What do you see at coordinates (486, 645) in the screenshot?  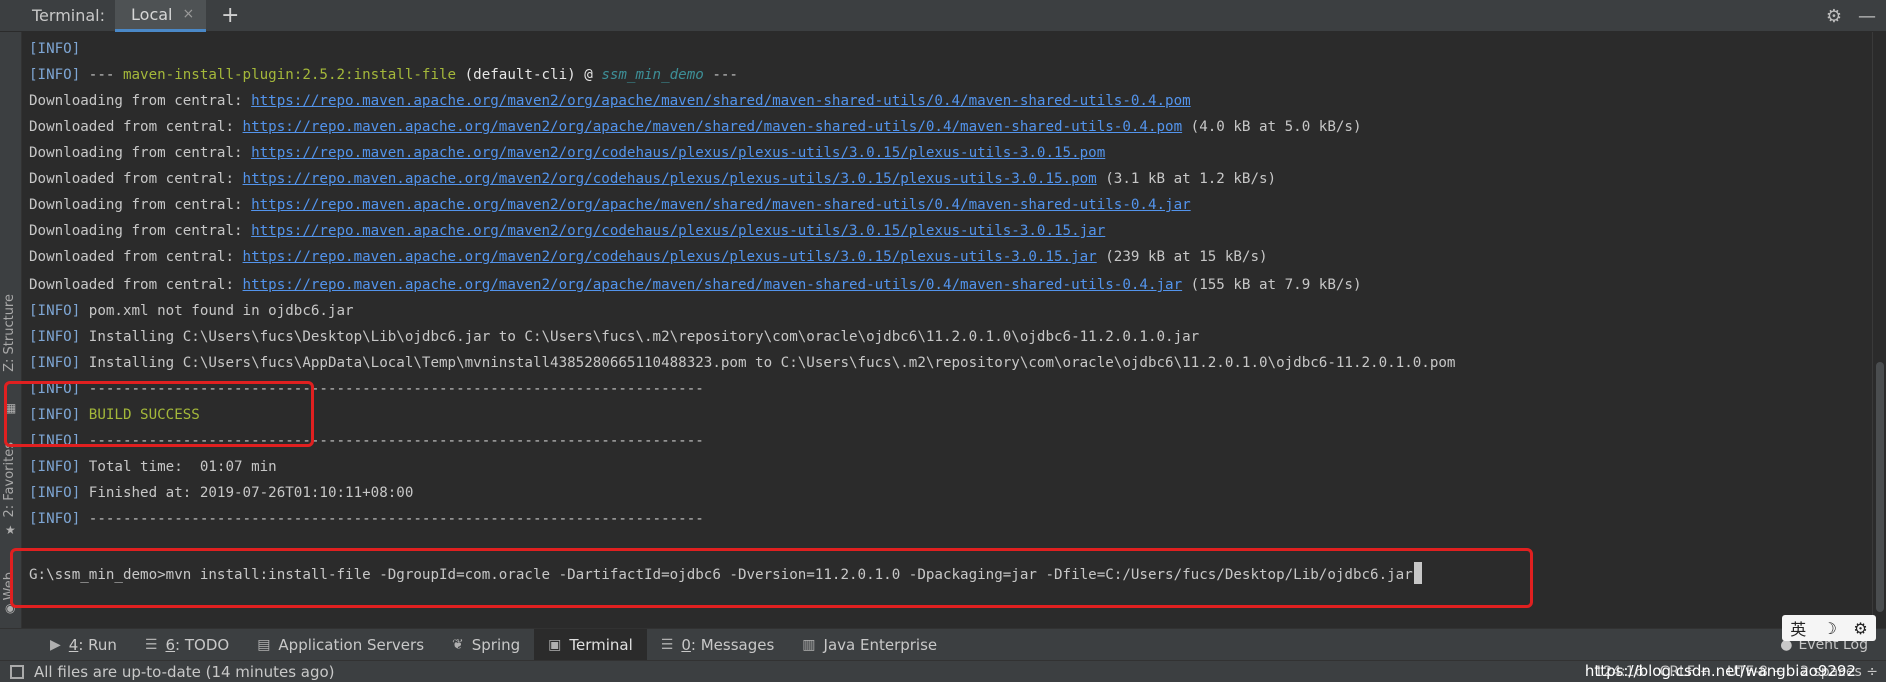 I see `tool-tab-spring: ❦ Spring` at bounding box center [486, 645].